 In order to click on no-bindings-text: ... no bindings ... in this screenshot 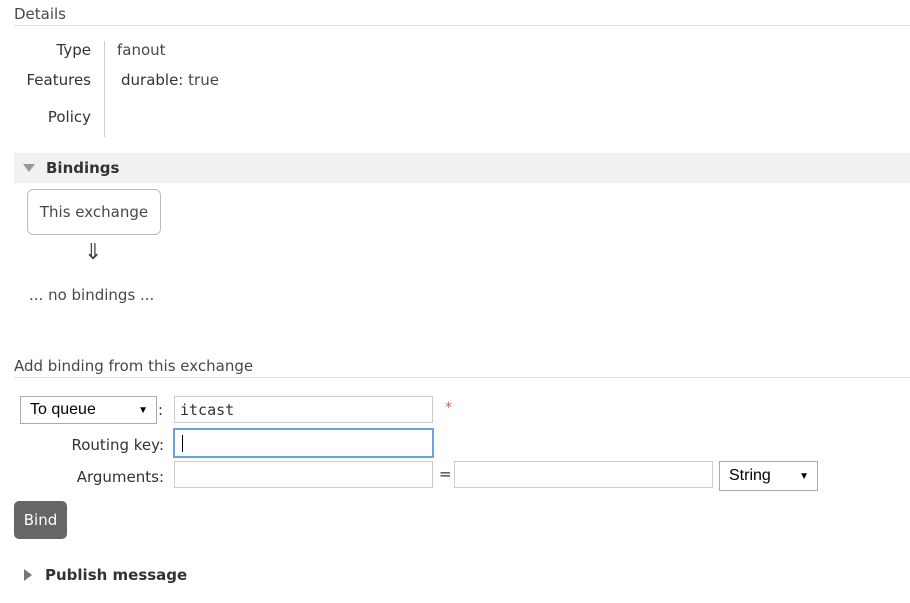, I will do `click(92, 295)`.